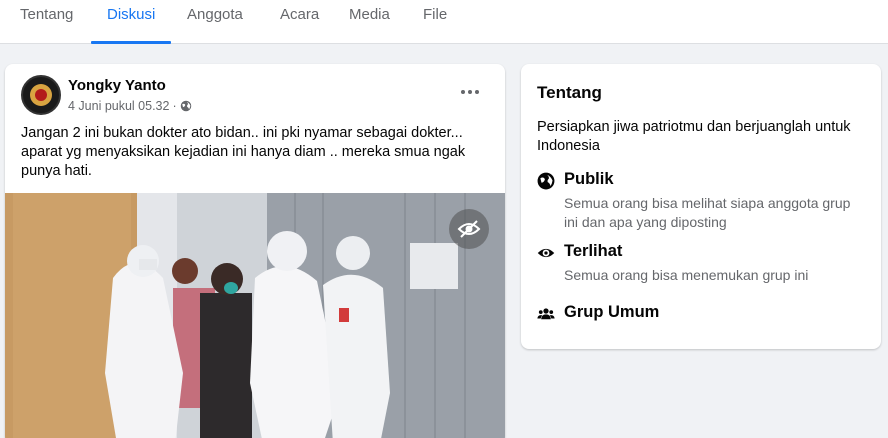  I want to click on sensitive-content-button, so click(469, 229).